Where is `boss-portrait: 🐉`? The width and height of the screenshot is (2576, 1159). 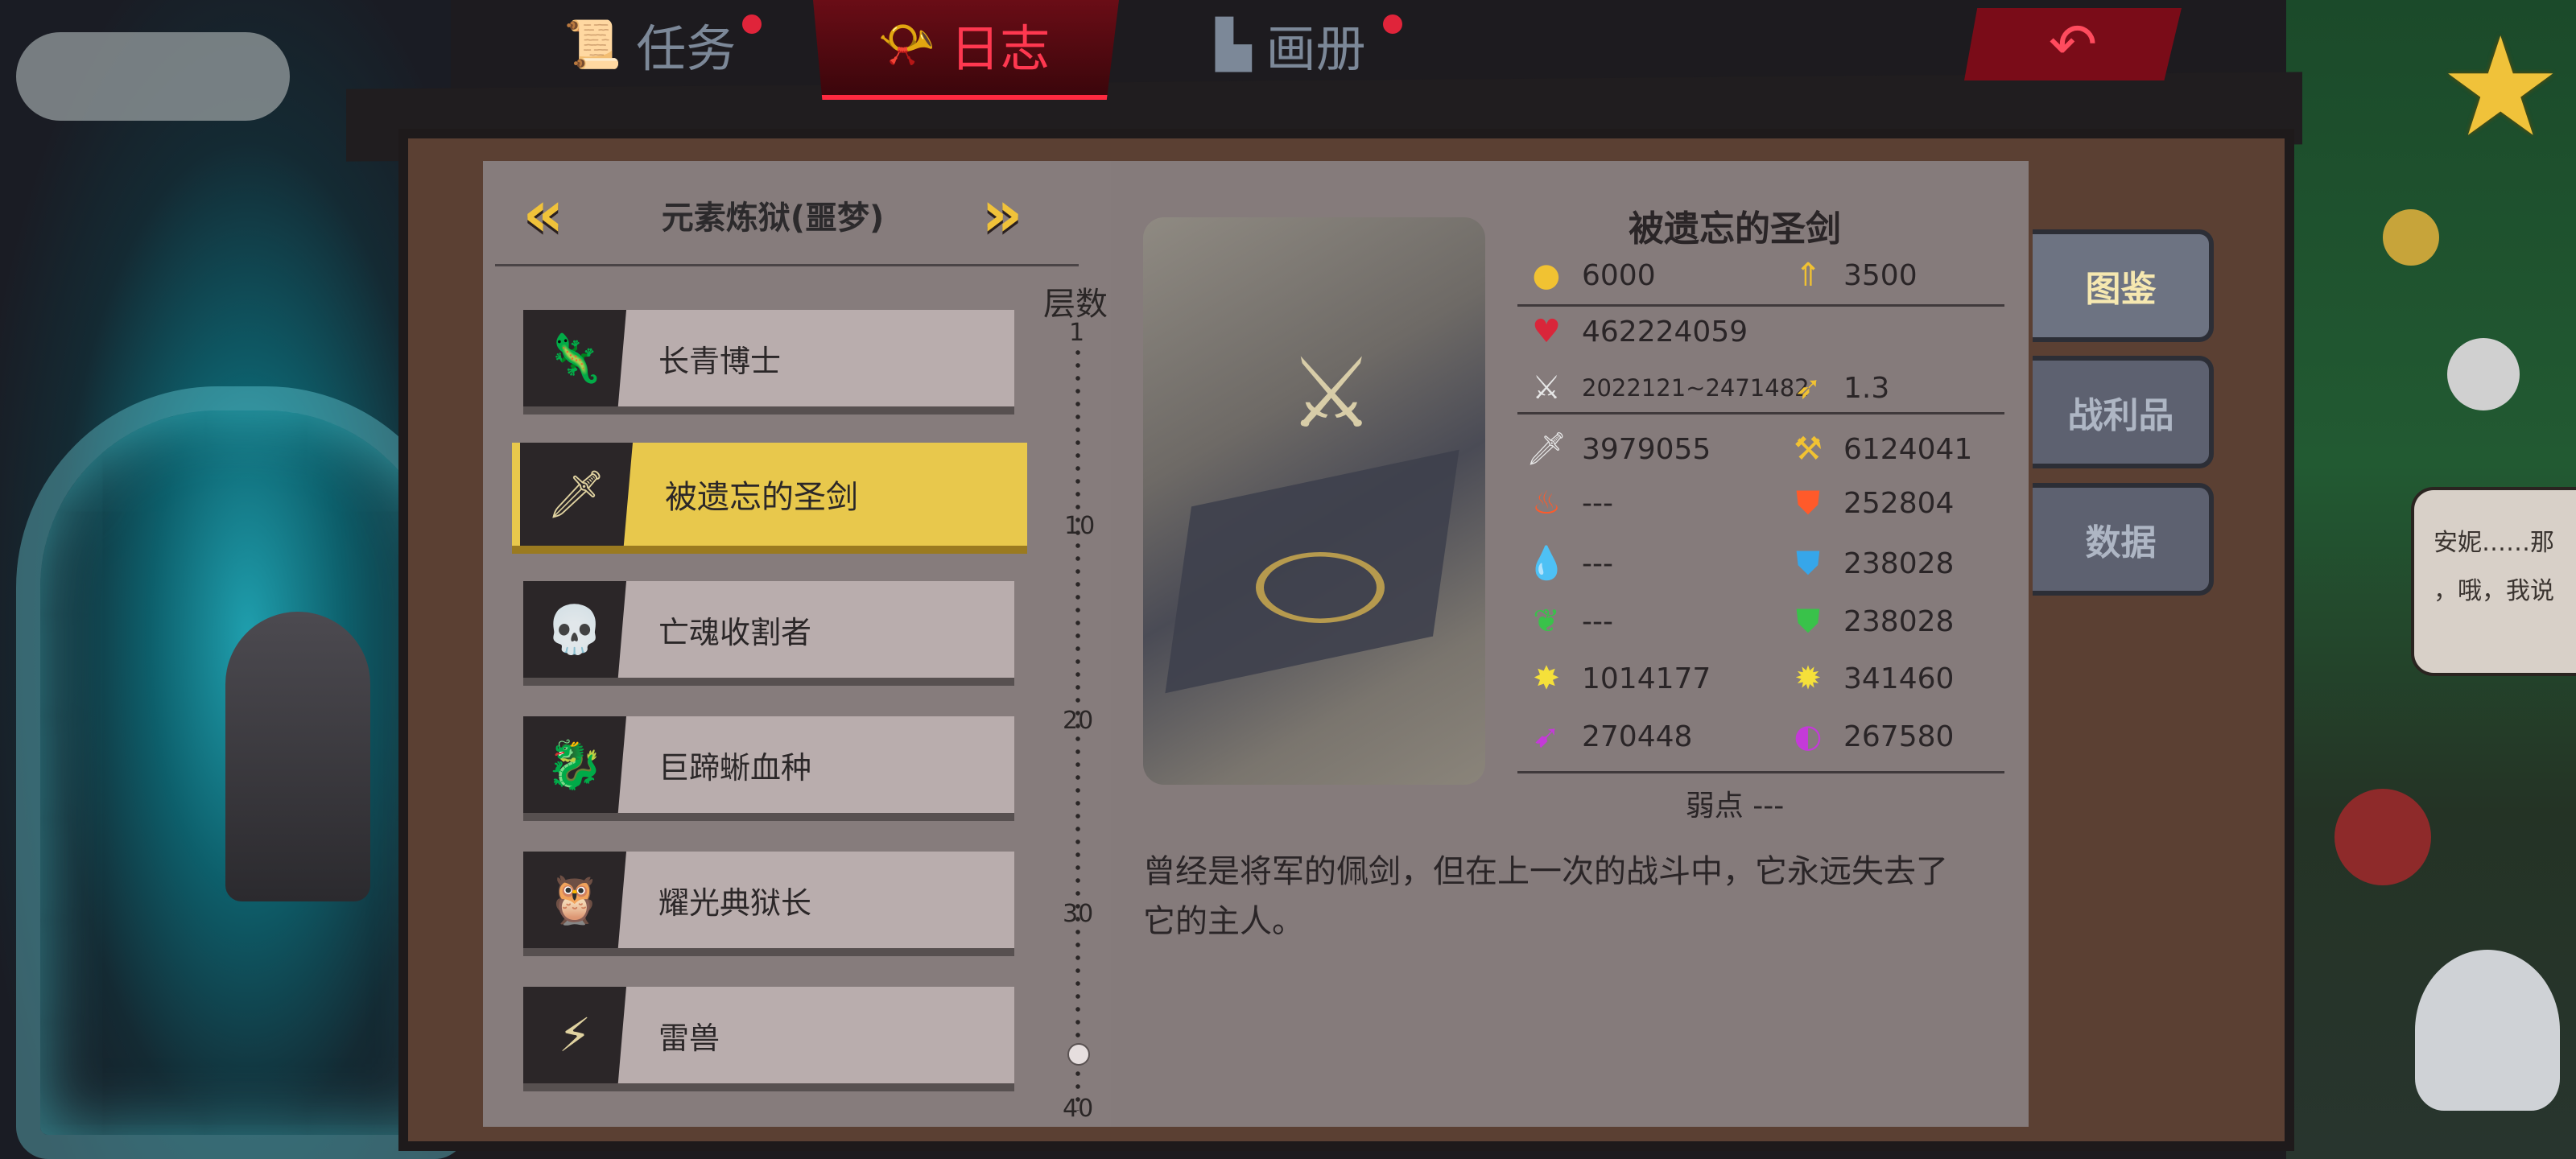
boss-portrait: 🐉 is located at coordinates (574, 764).